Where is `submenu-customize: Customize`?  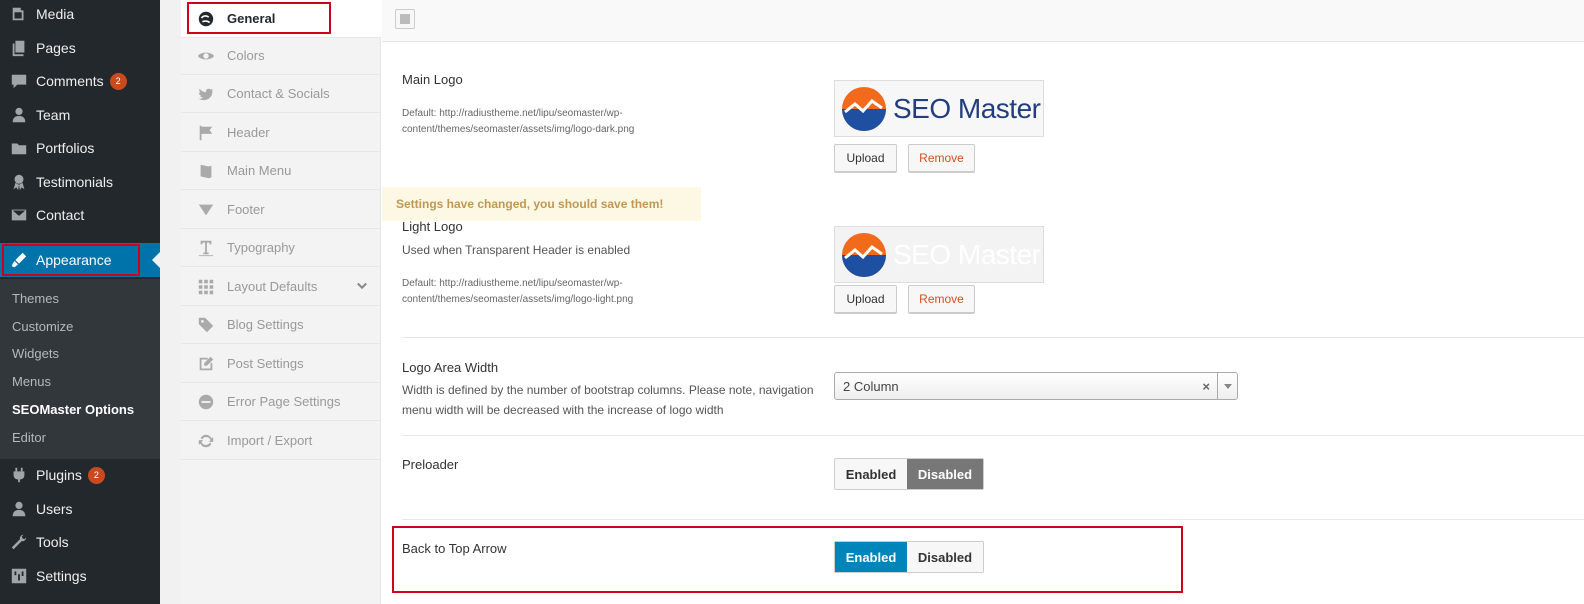
submenu-customize: Customize is located at coordinates (42, 326).